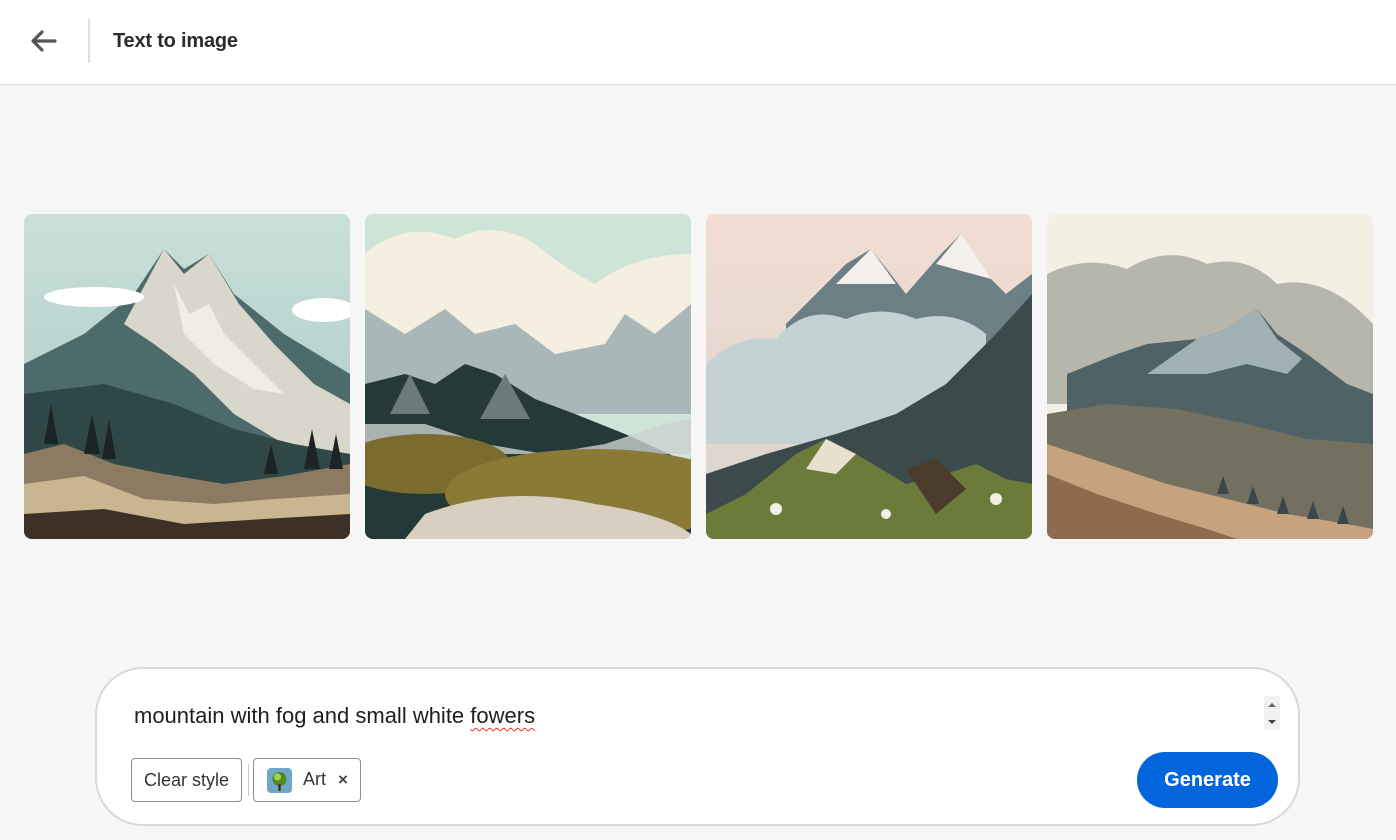 The width and height of the screenshot is (1396, 840). Describe the element at coordinates (315, 779) in the screenshot. I see `style-chip-label: Art` at that location.